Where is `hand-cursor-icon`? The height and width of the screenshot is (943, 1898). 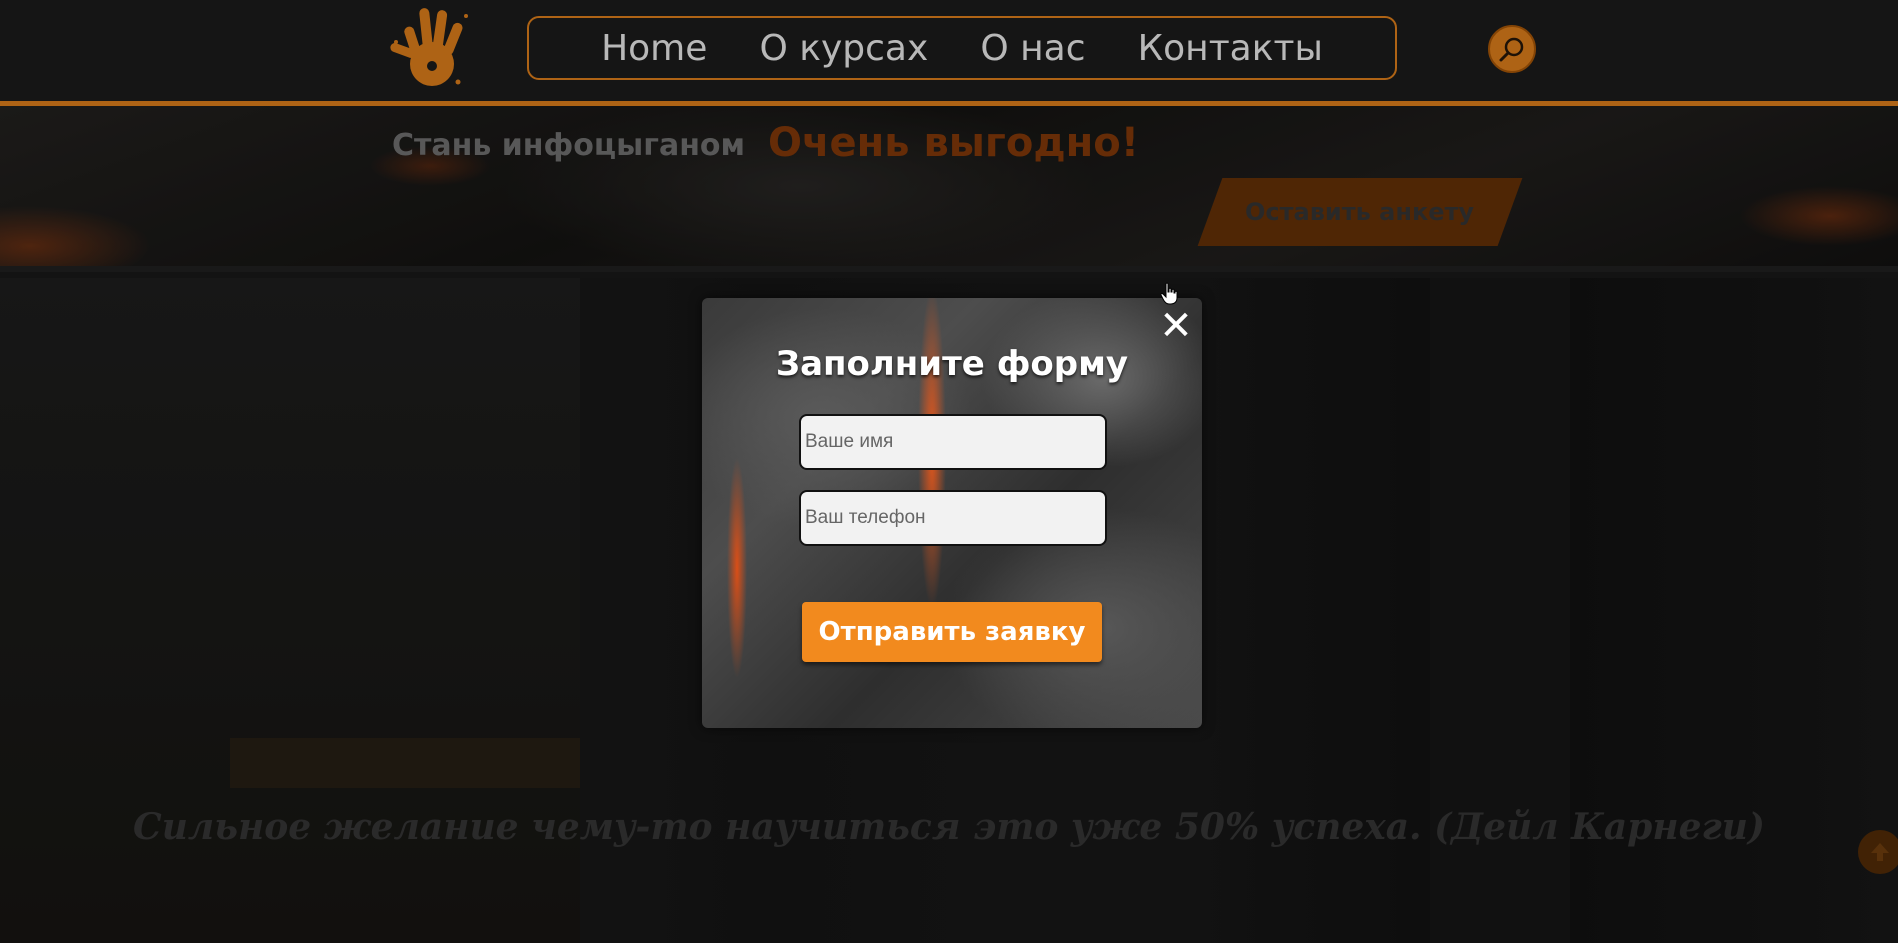
hand-cursor-icon is located at coordinates (1169, 293).